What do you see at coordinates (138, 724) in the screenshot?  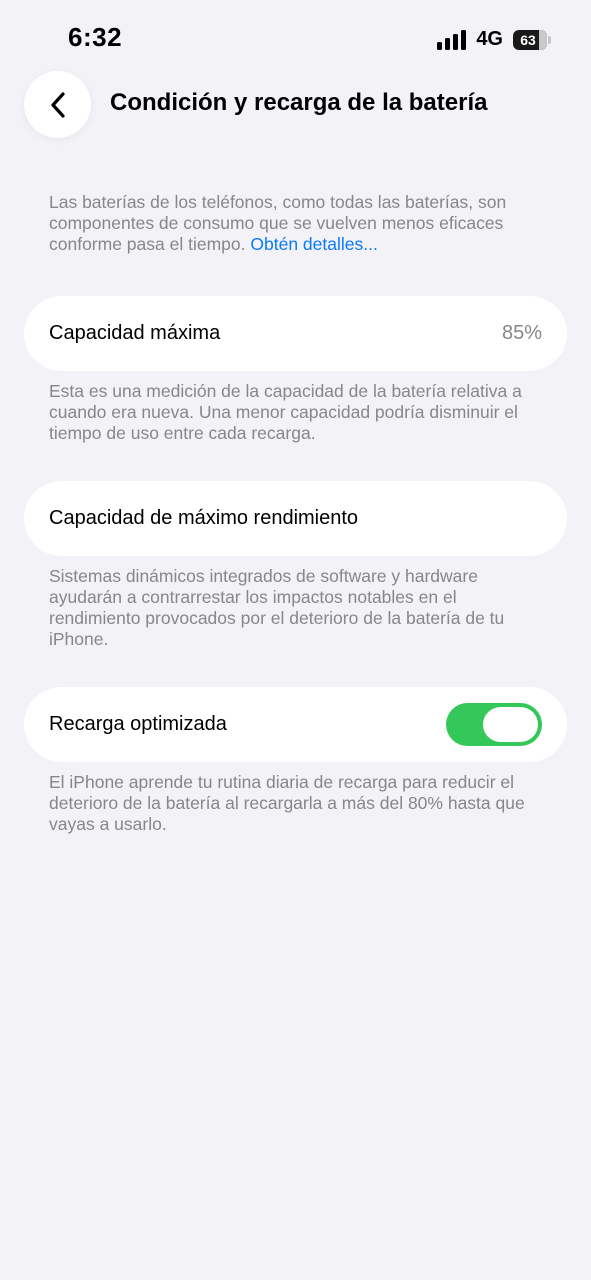 I see `optimized-charging-label: Recarga optimizada` at bounding box center [138, 724].